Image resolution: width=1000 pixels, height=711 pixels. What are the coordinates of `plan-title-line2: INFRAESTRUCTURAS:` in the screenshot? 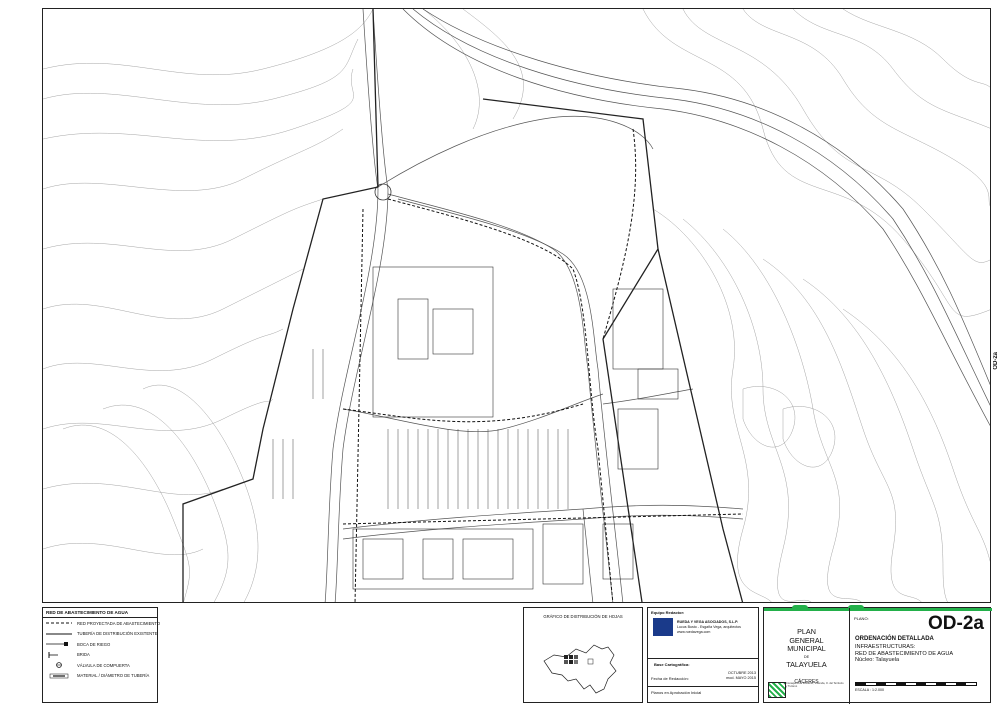 It's located at (885, 647).